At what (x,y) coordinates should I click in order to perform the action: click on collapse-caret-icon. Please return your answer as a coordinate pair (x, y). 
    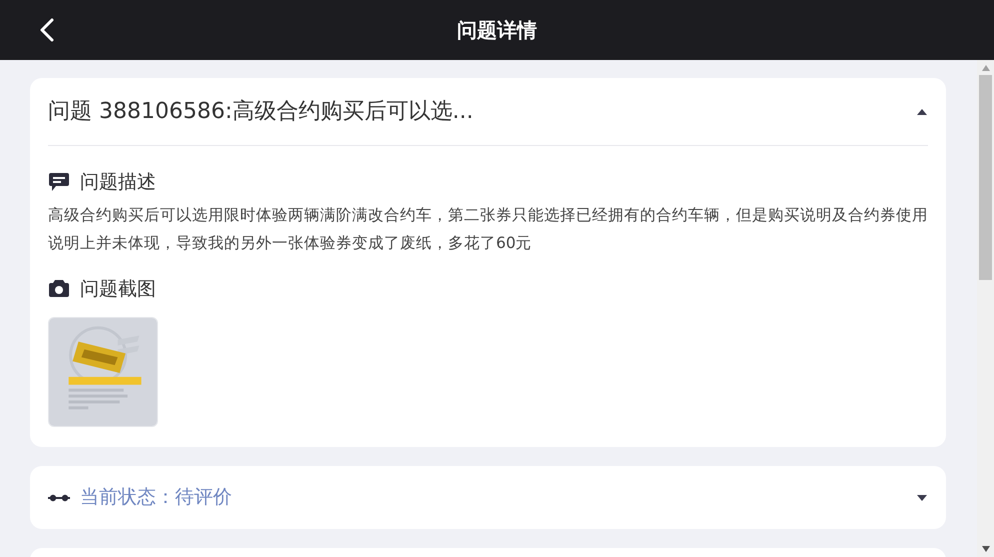
    Looking at the image, I should click on (922, 112).